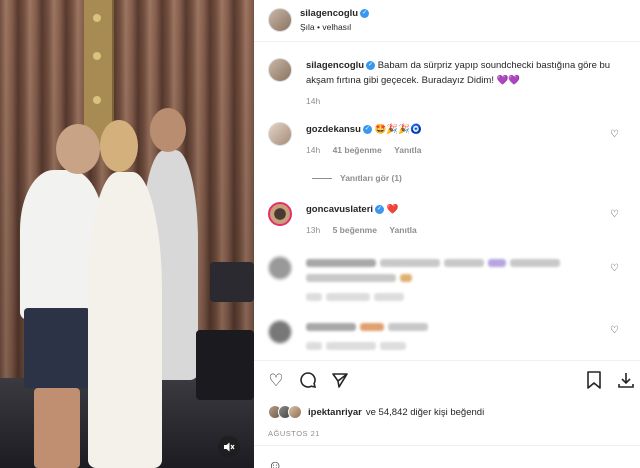  I want to click on person-left-legs, so click(57, 428).